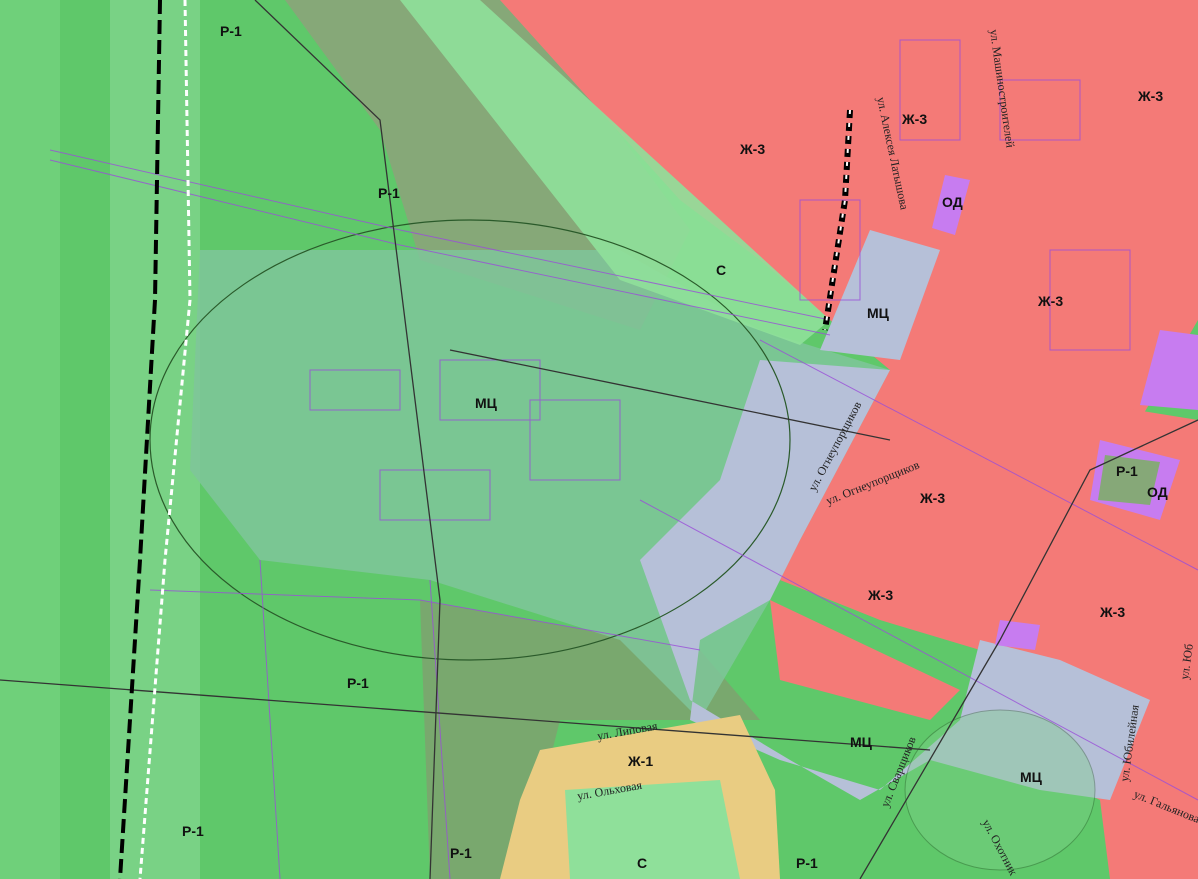 This screenshot has height=879, width=1198. Describe the element at coordinates (30, 439) in the screenshot. I see `light-green-strip` at that location.